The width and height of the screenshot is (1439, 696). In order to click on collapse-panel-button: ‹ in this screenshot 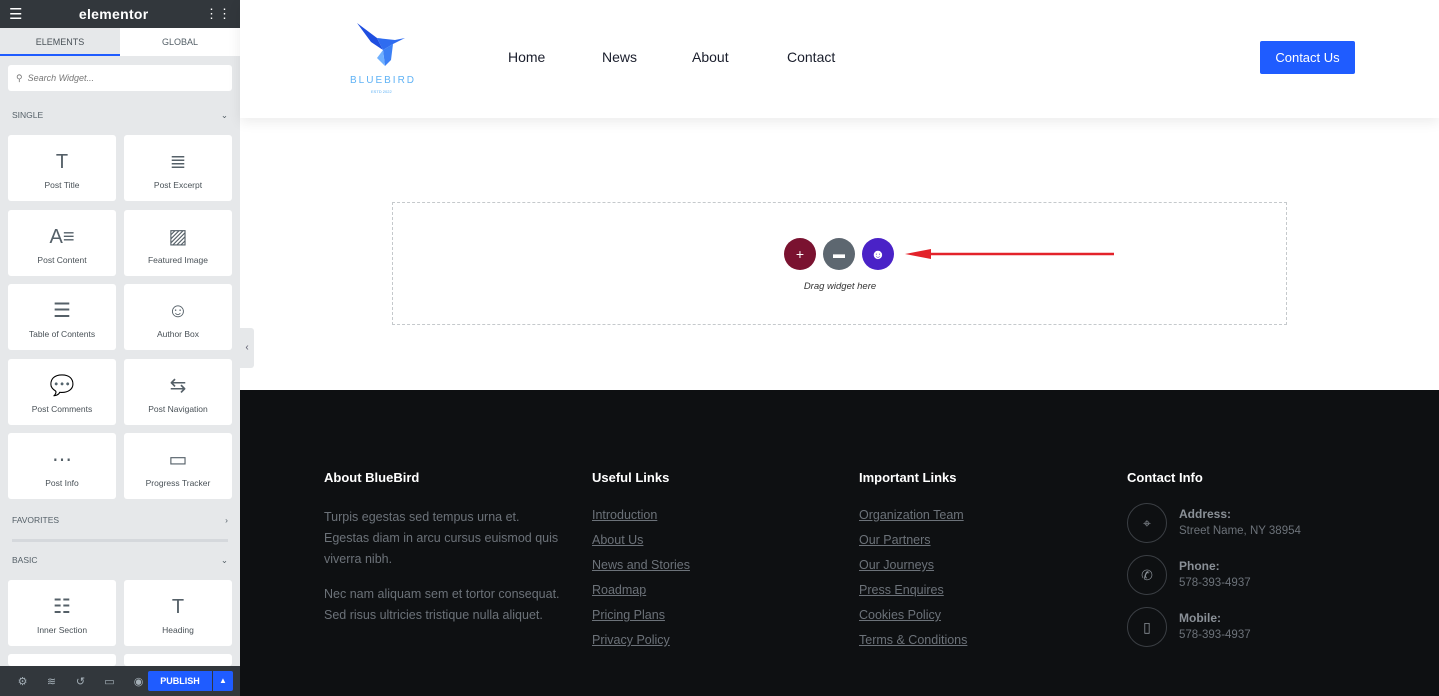, I will do `click(247, 348)`.